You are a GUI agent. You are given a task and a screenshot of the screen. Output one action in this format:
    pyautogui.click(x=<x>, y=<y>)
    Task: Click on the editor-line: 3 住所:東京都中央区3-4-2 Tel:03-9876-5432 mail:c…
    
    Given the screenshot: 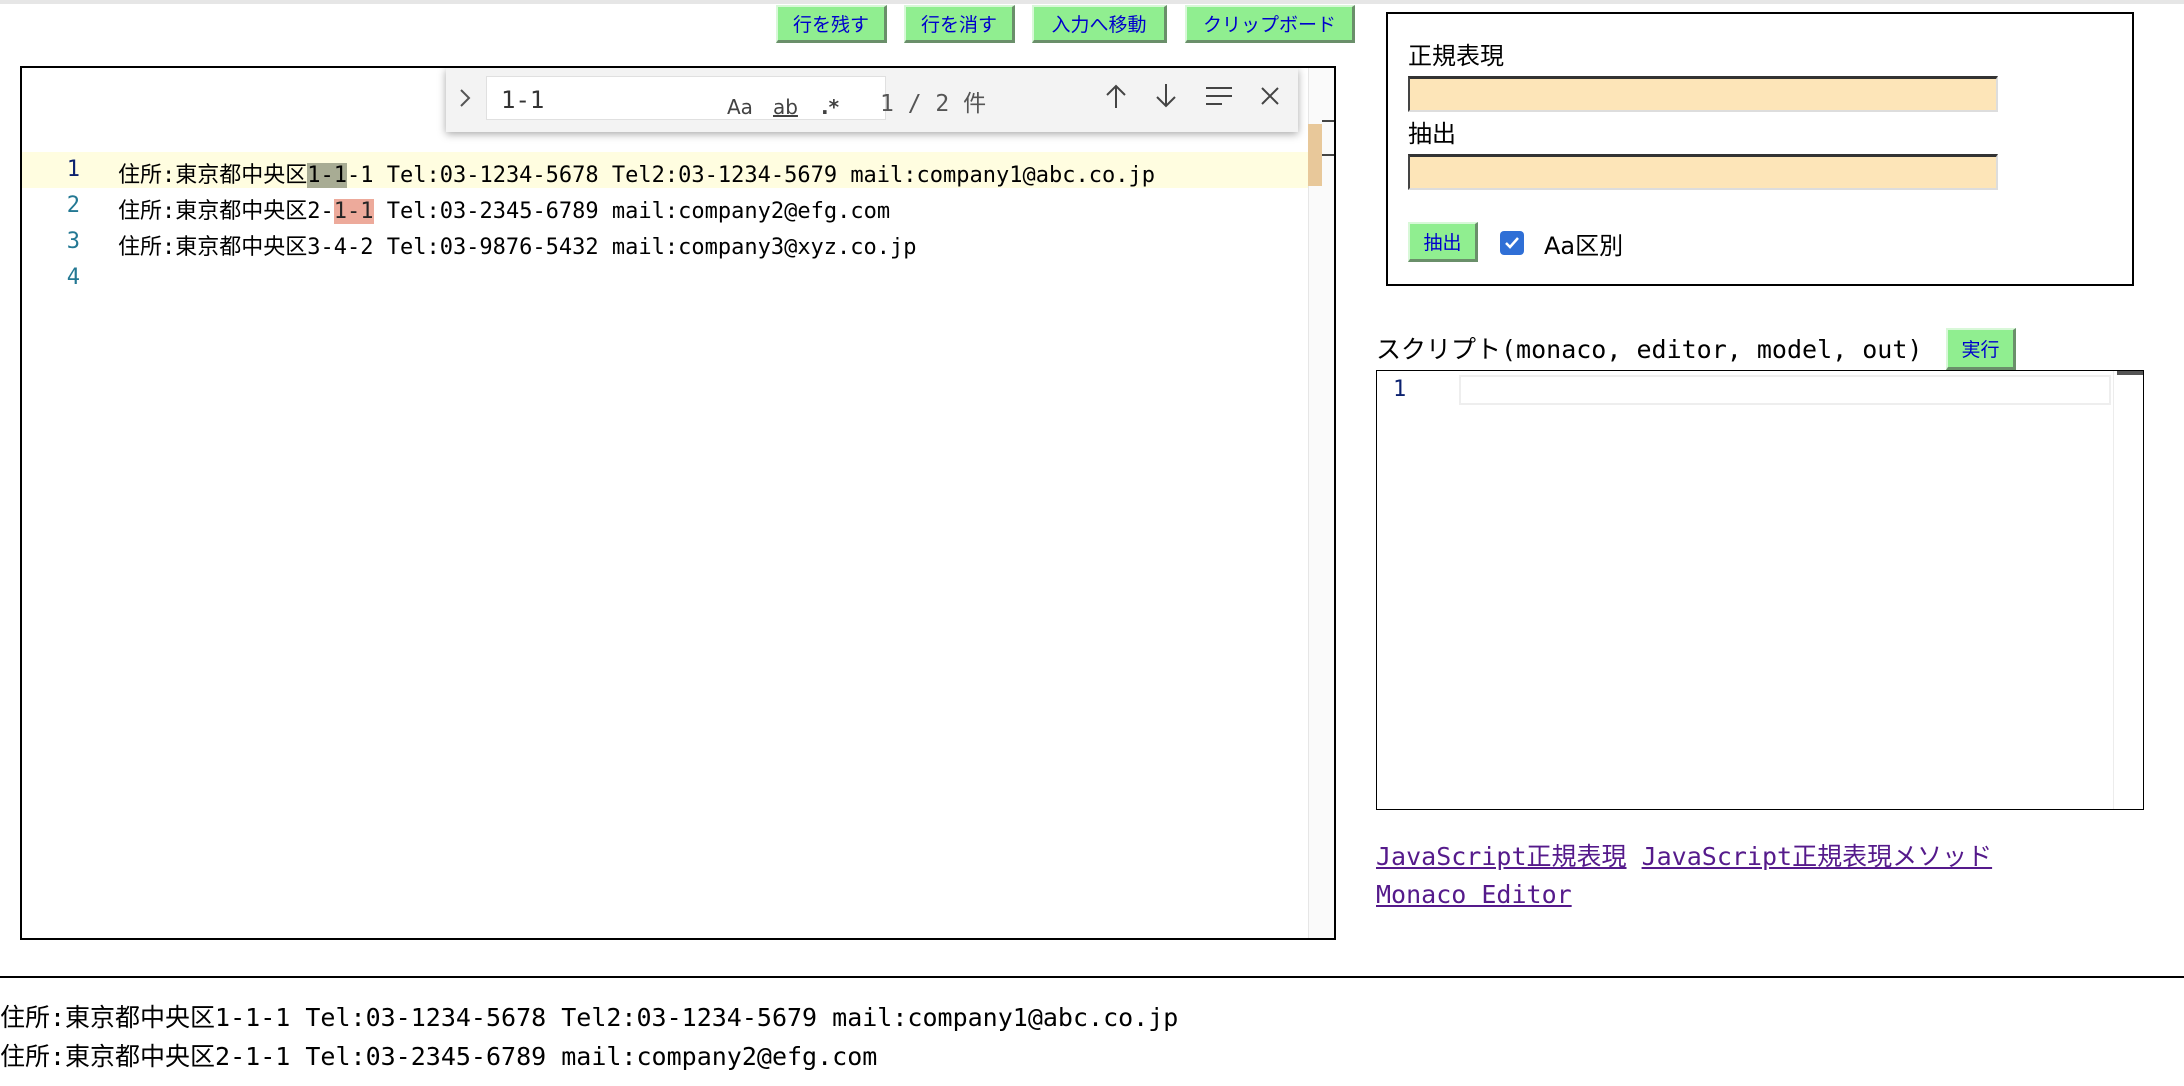 What is the action you would take?
    pyautogui.click(x=666, y=242)
    